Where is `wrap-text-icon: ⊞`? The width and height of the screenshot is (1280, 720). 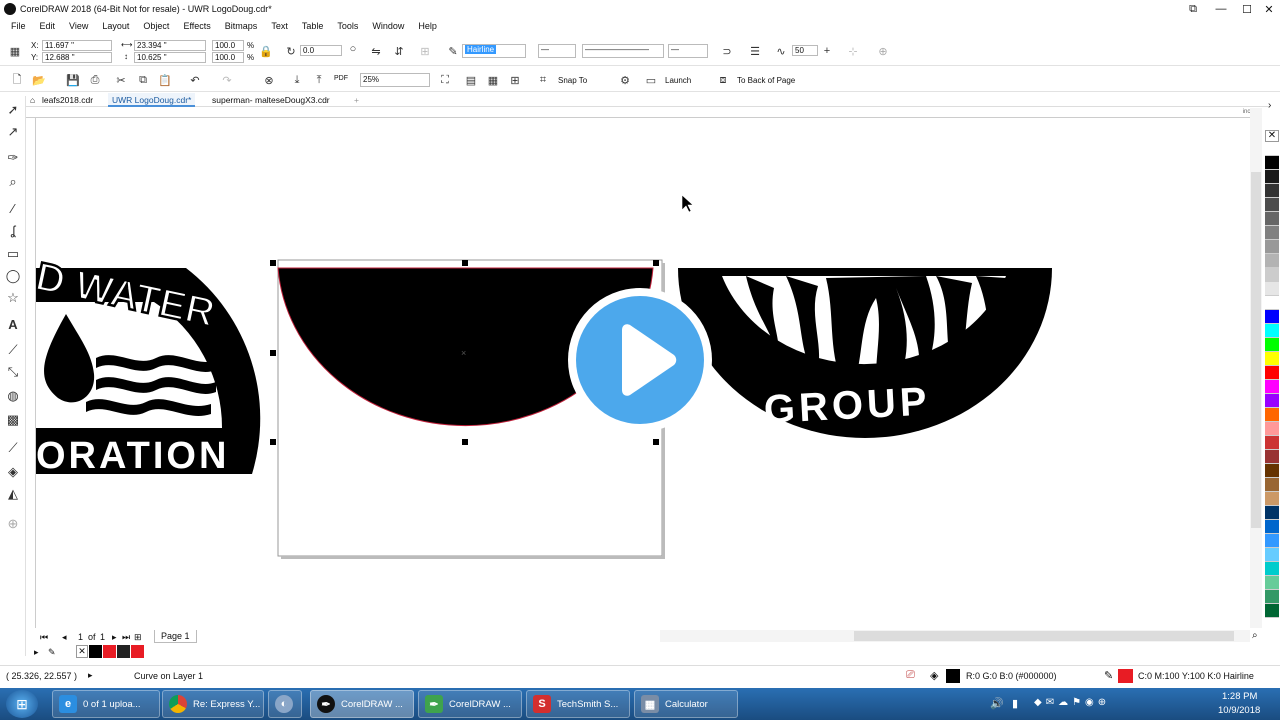
wrap-text-icon: ⊞ is located at coordinates (425, 51).